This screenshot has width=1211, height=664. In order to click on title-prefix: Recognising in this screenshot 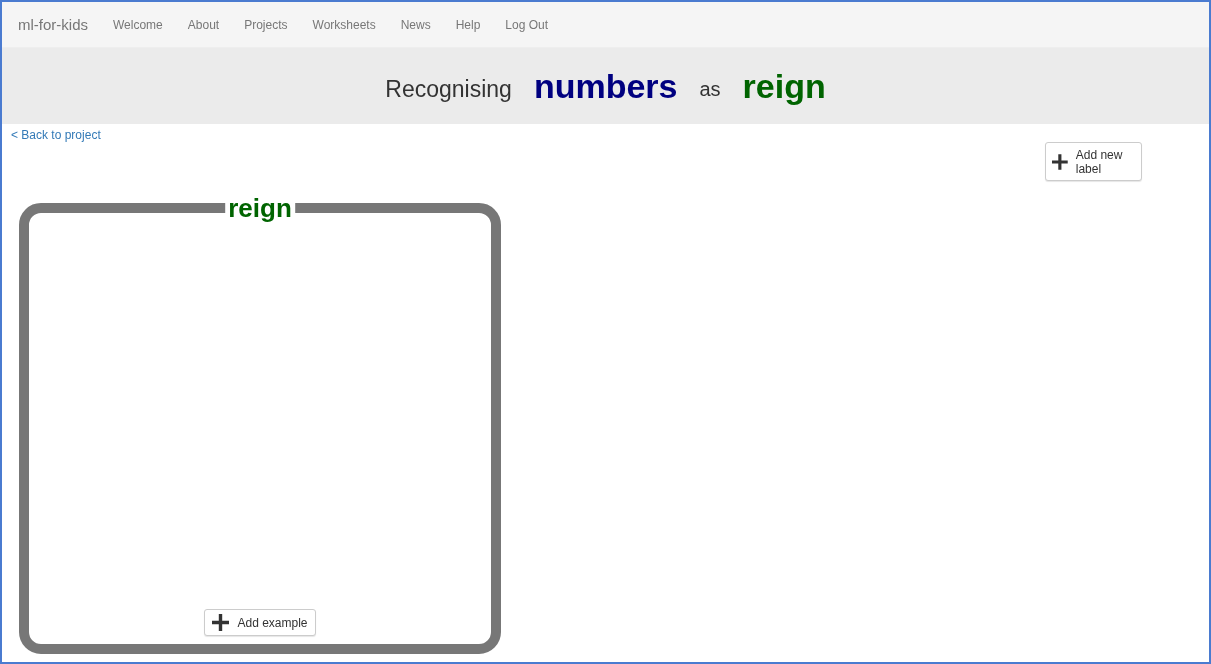, I will do `click(448, 89)`.